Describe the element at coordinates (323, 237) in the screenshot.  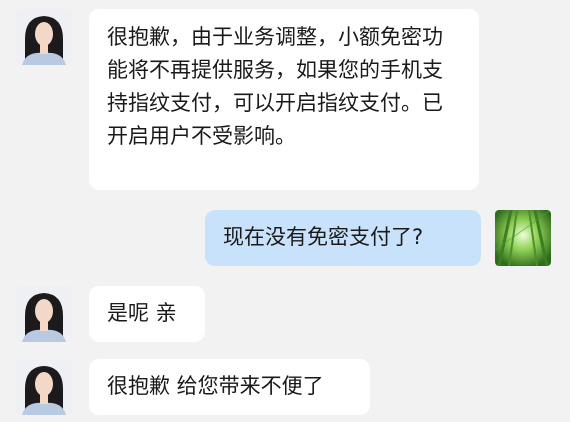
I see `message-text: 现在没有免密支付了?` at that location.